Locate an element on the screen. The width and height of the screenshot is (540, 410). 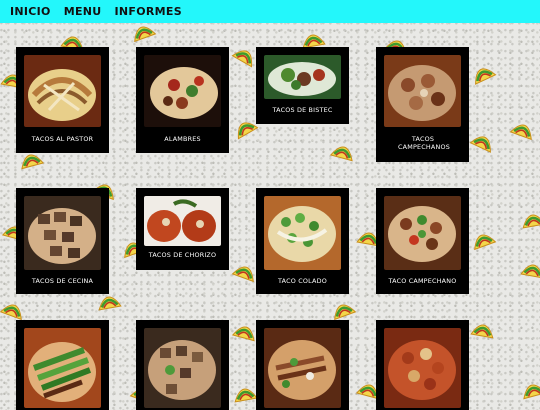
menu-card-label: TACOS DE CHORIZO is located at coordinates (182, 255).